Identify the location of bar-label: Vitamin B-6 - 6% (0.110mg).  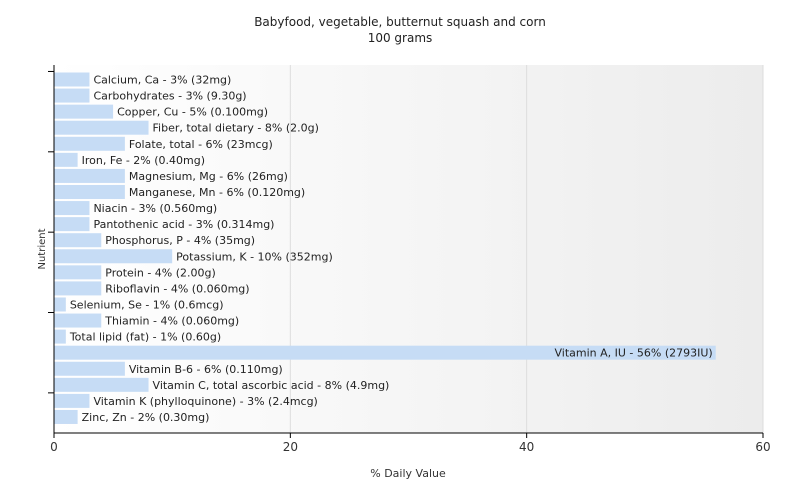
(206, 369).